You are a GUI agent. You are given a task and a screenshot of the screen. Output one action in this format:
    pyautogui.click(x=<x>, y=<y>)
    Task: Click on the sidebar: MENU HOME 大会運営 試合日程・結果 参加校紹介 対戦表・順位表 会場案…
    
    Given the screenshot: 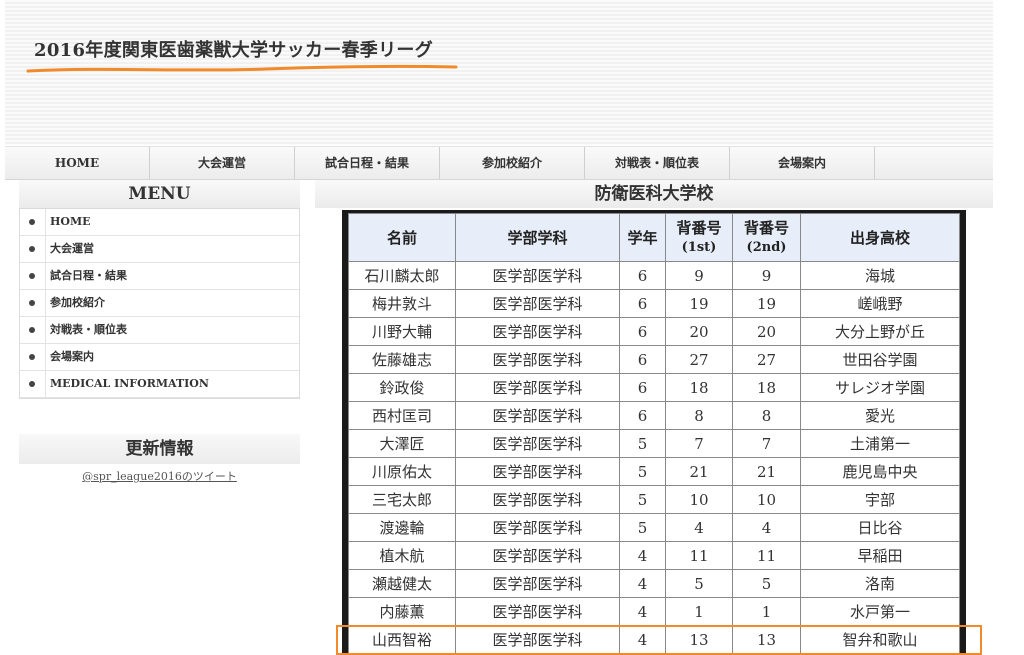 What is the action you would take?
    pyautogui.click(x=159, y=332)
    